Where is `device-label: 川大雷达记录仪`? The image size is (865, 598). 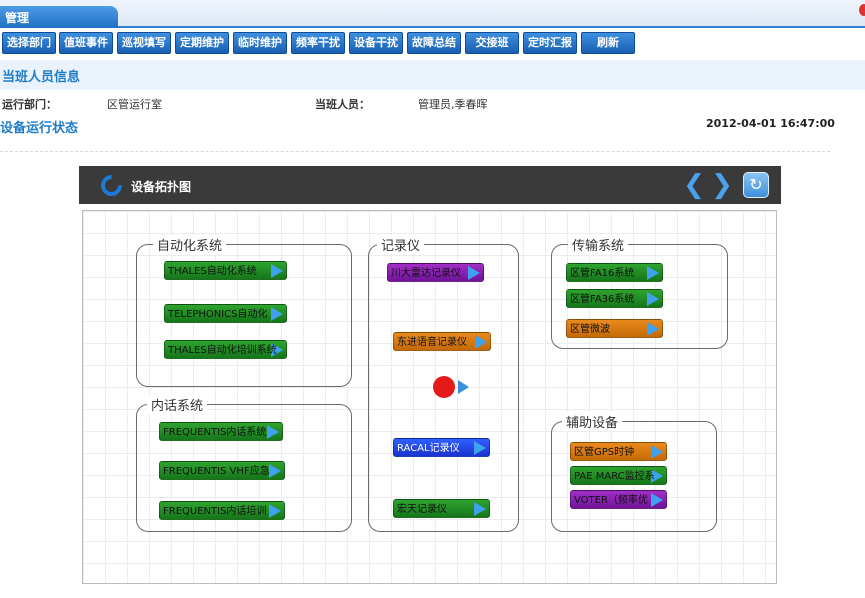
device-label: 川大雷达记录仪 is located at coordinates (426, 273).